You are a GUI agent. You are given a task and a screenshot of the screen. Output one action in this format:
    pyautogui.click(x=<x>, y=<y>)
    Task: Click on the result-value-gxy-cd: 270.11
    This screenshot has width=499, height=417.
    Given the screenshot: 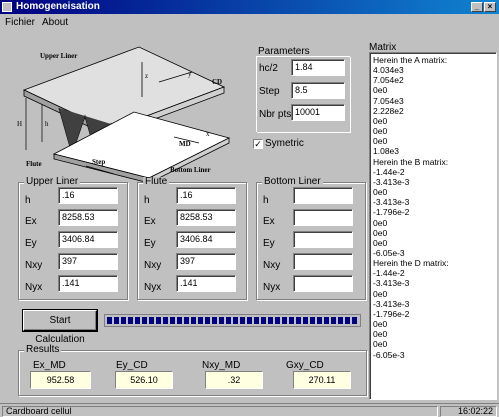 What is the action you would take?
    pyautogui.click(x=322, y=380)
    